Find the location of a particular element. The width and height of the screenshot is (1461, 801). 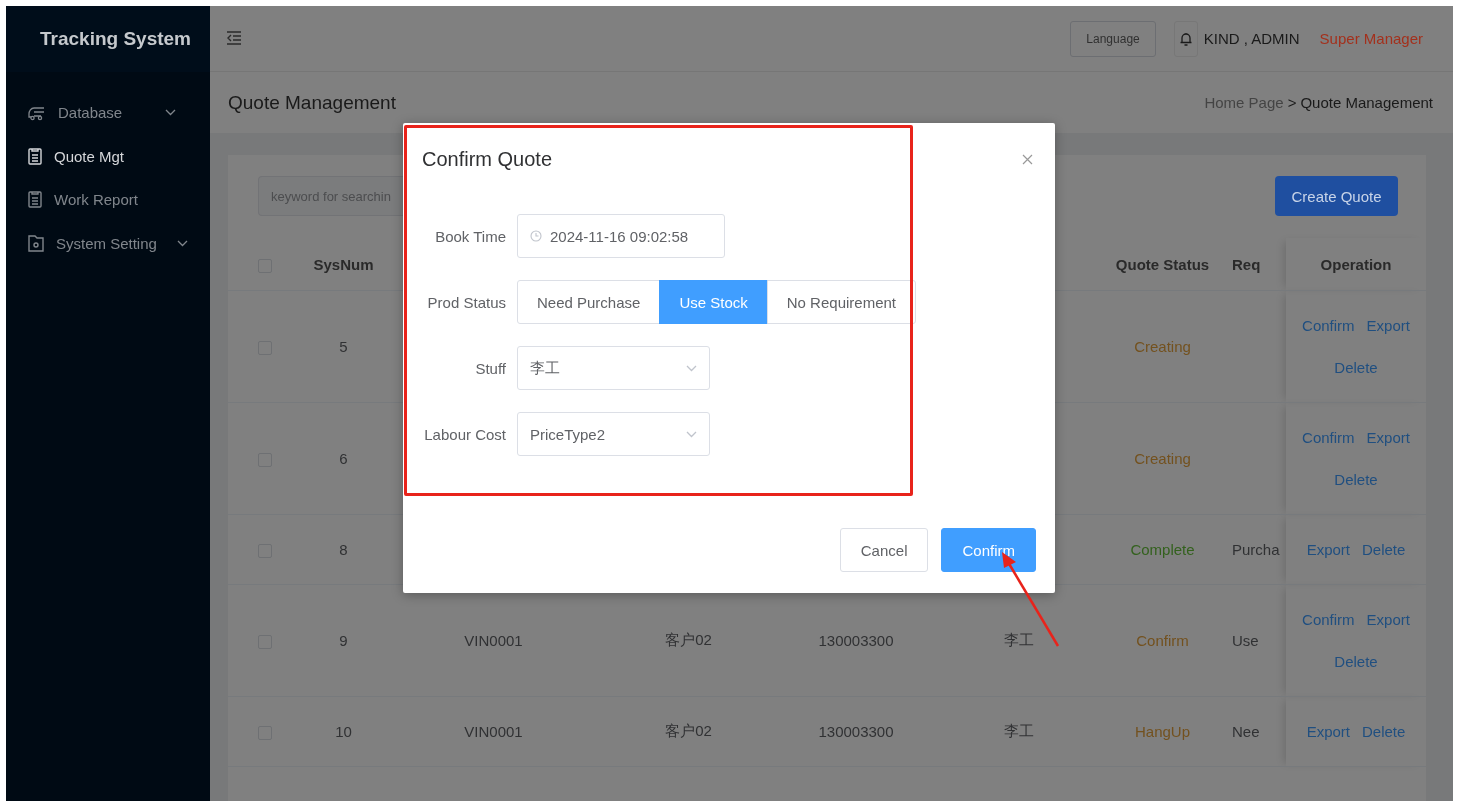

sidebar-item: System Setting is located at coordinates (108, 243).